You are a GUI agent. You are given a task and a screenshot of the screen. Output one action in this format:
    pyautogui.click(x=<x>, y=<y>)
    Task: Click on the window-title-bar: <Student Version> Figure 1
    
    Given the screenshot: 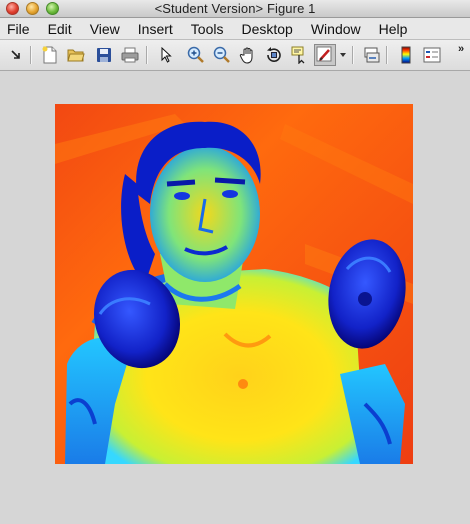 What is the action you would take?
    pyautogui.click(x=235, y=9)
    